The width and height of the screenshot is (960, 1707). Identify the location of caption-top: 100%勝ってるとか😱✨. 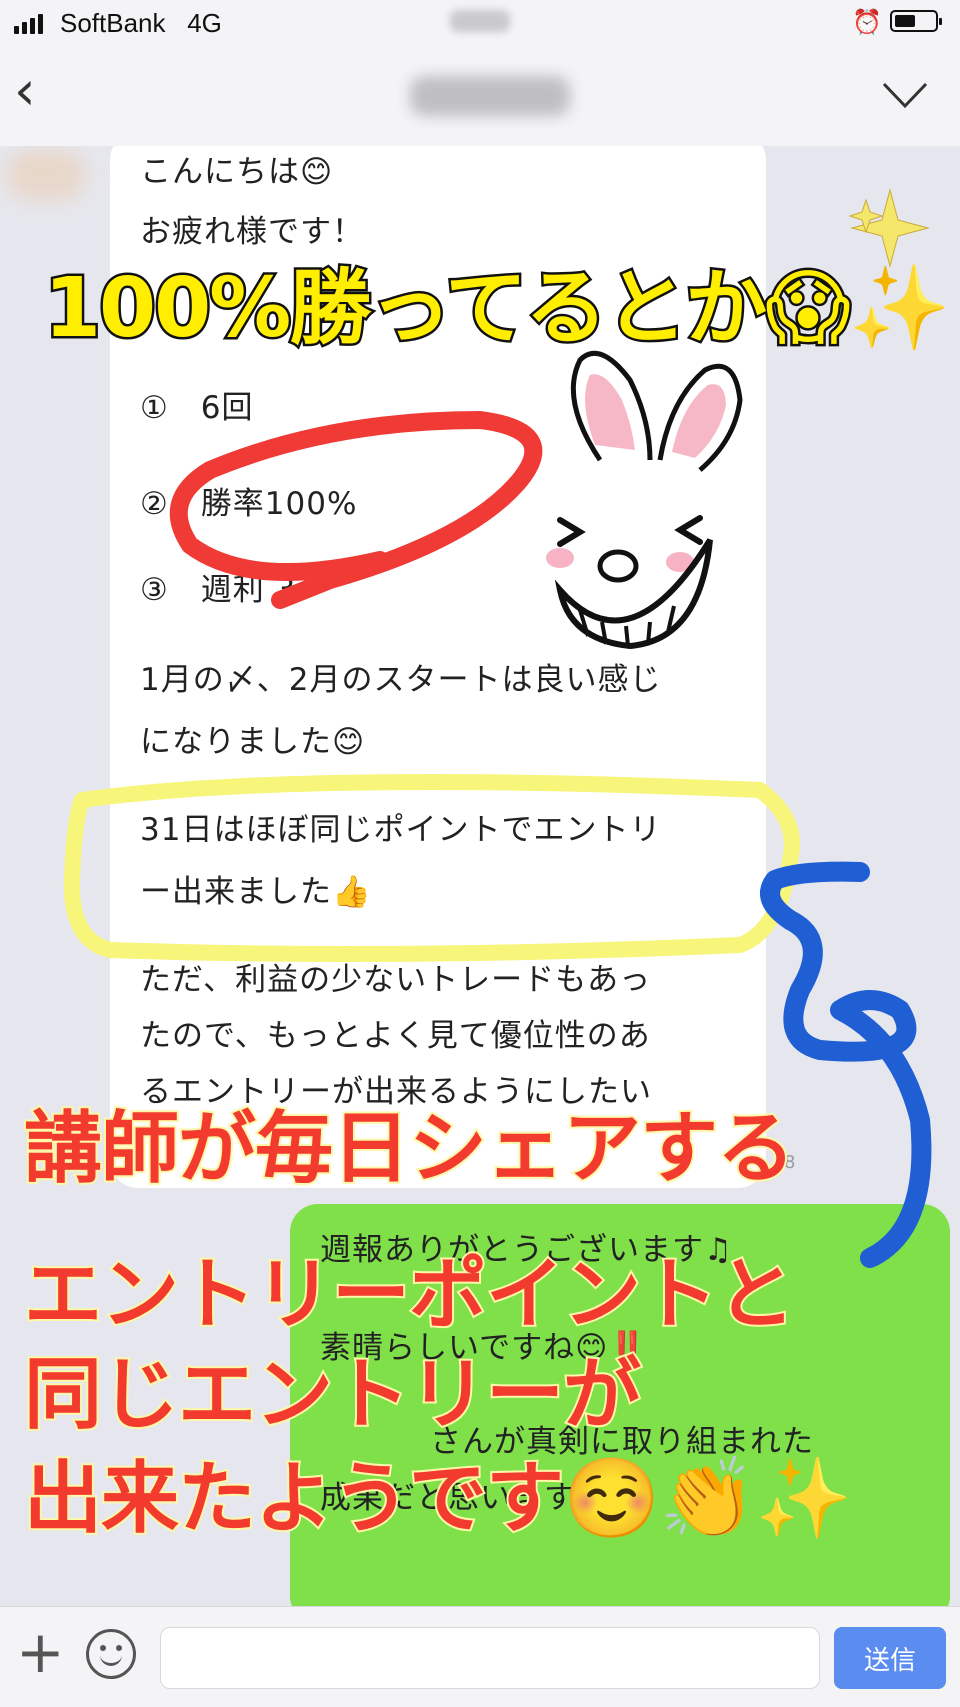
(498, 308).